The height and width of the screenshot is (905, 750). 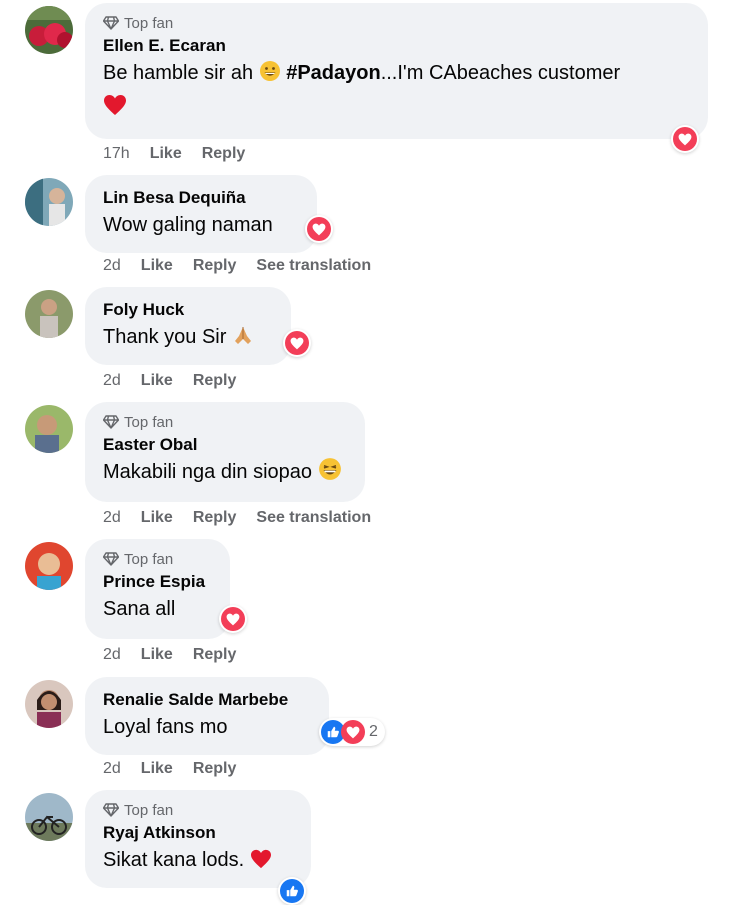 I want to click on author-name: Ryaj Atkinson, so click(x=198, y=833).